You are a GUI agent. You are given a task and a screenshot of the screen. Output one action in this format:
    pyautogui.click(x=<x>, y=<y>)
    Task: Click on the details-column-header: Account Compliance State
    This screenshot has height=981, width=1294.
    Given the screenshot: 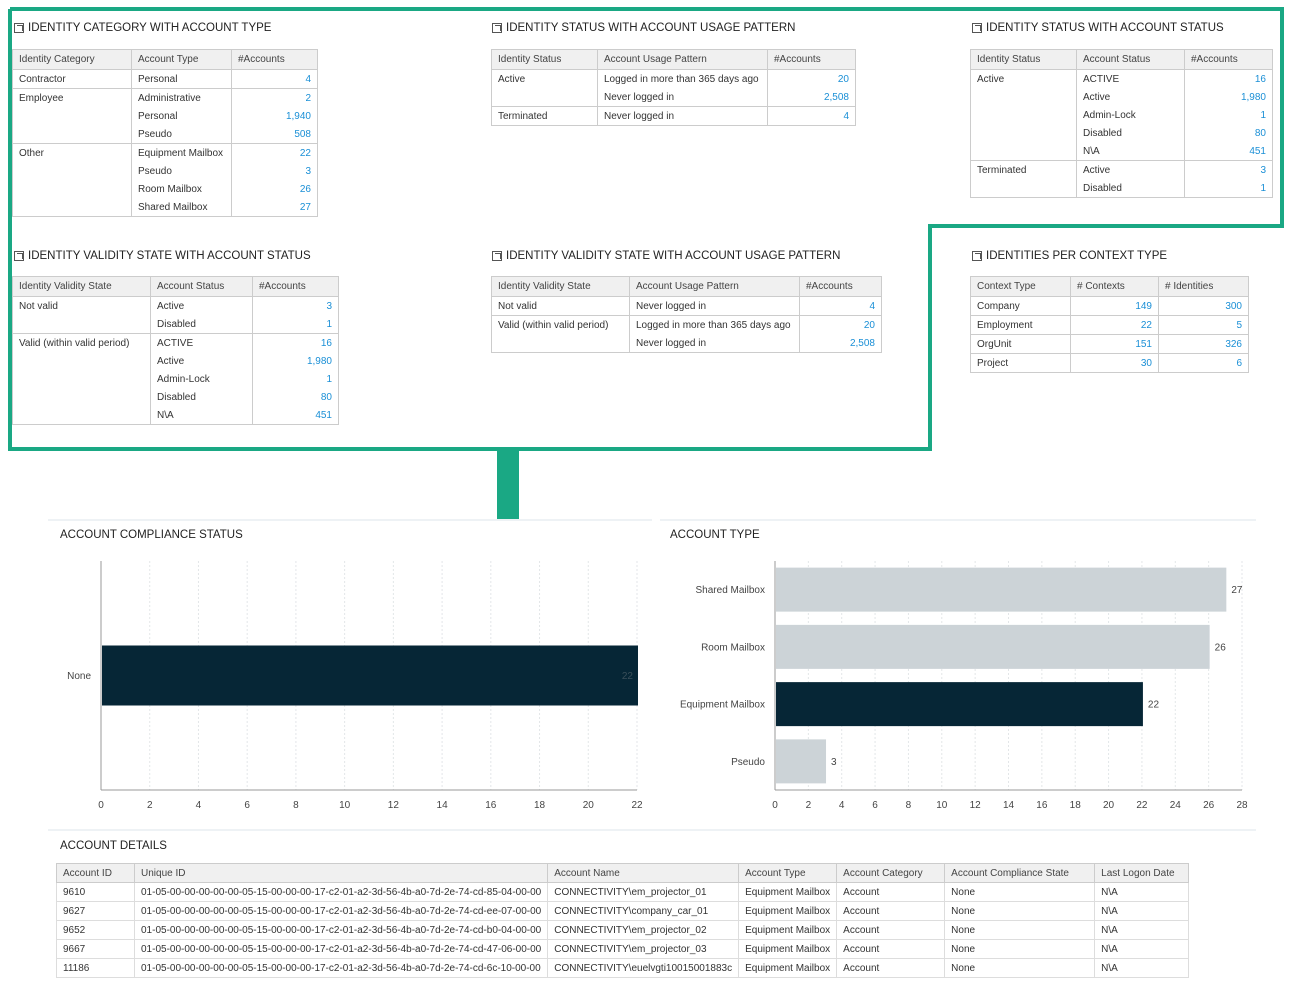 What is the action you would take?
    pyautogui.click(x=1020, y=873)
    